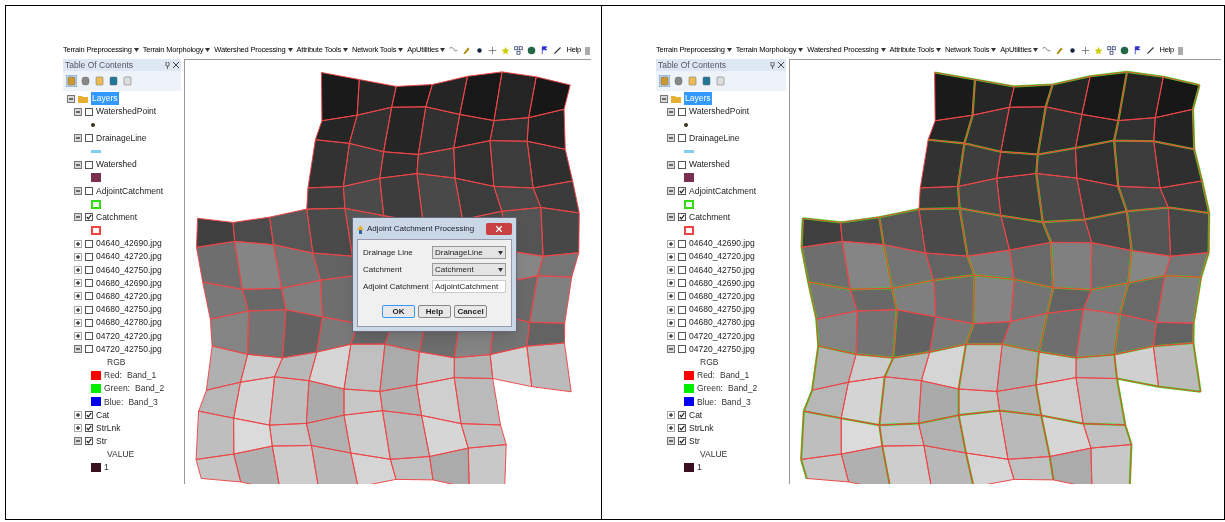  I want to click on dialog-button: OK, so click(398, 311).